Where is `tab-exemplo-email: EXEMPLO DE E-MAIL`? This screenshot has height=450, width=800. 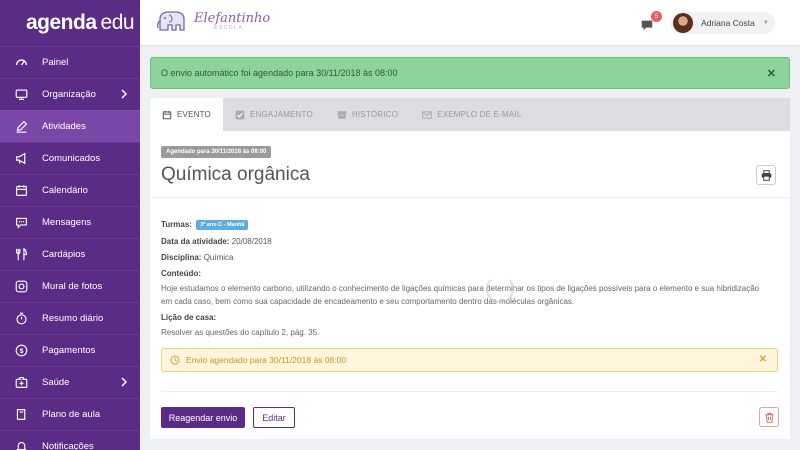 tab-exemplo-email: EXEMPLO DE E-MAIL is located at coordinates (471, 114).